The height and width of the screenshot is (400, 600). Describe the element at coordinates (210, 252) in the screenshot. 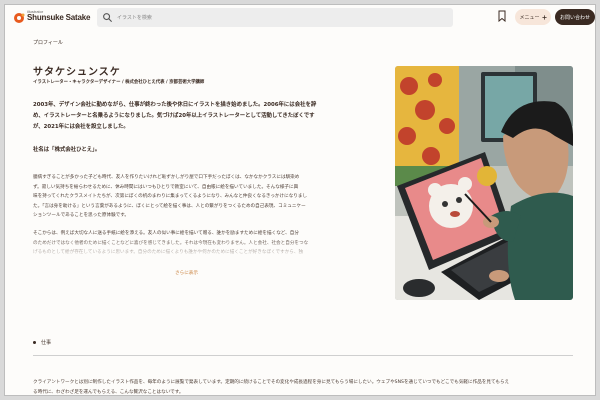

I see `text-fade-overlay` at that location.